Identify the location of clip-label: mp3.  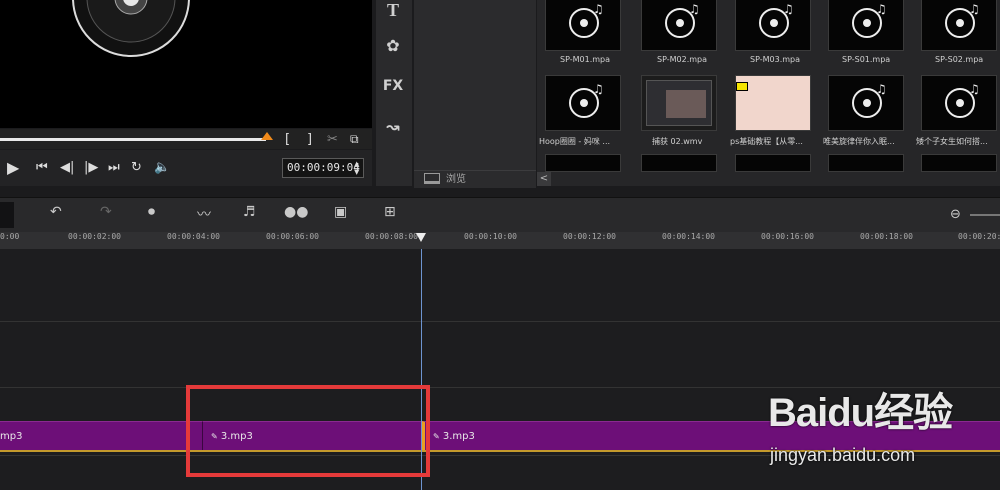
(11, 436).